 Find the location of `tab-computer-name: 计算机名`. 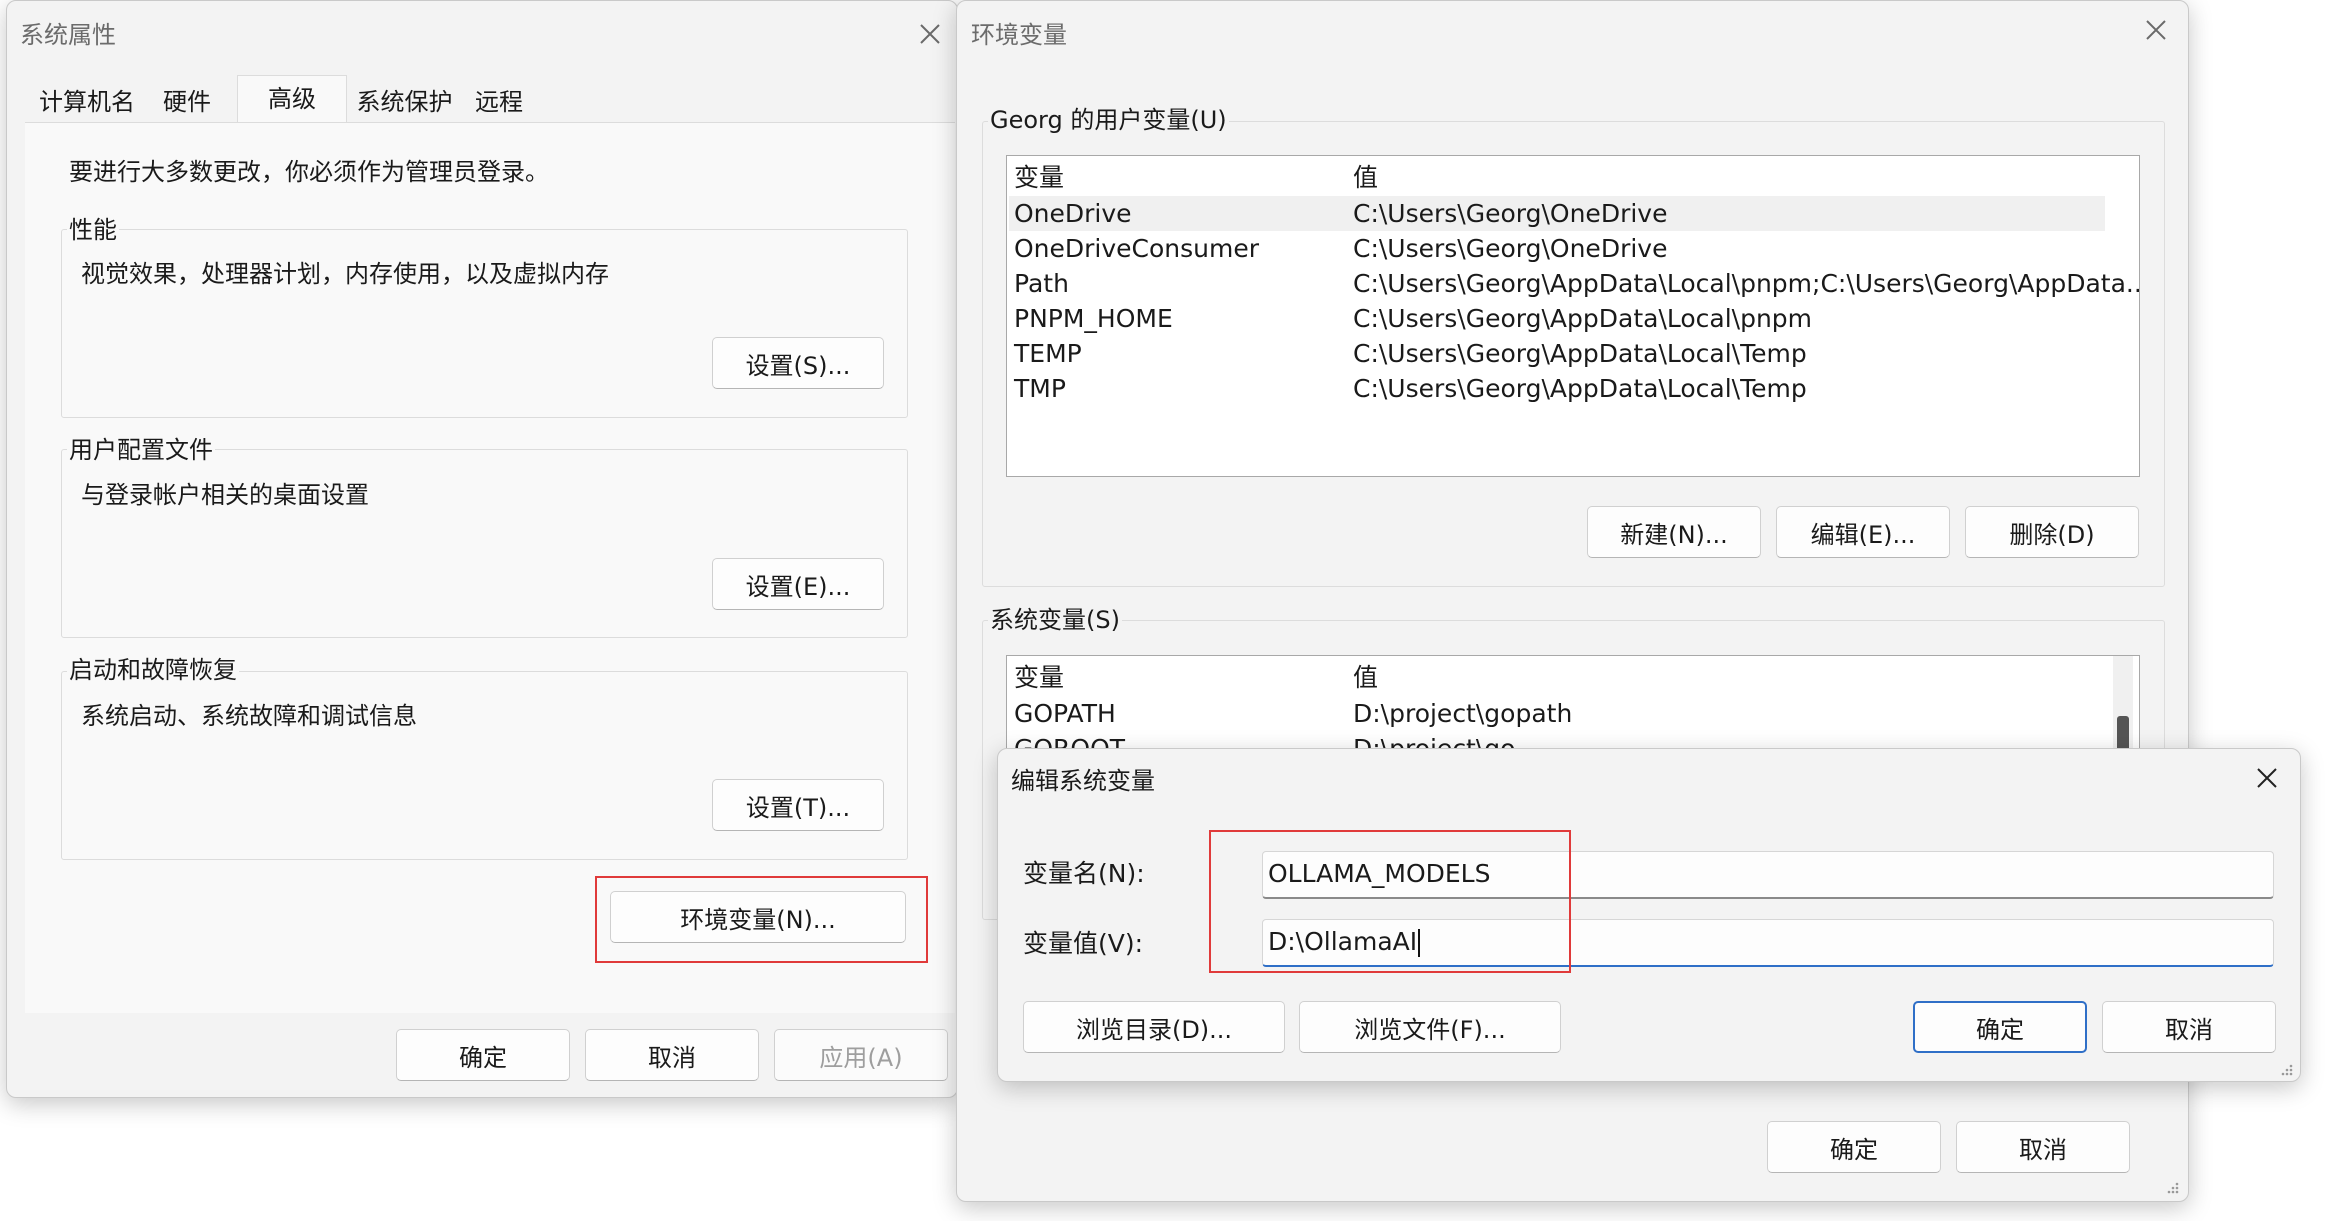

tab-computer-name: 计算机名 is located at coordinates (87, 102).